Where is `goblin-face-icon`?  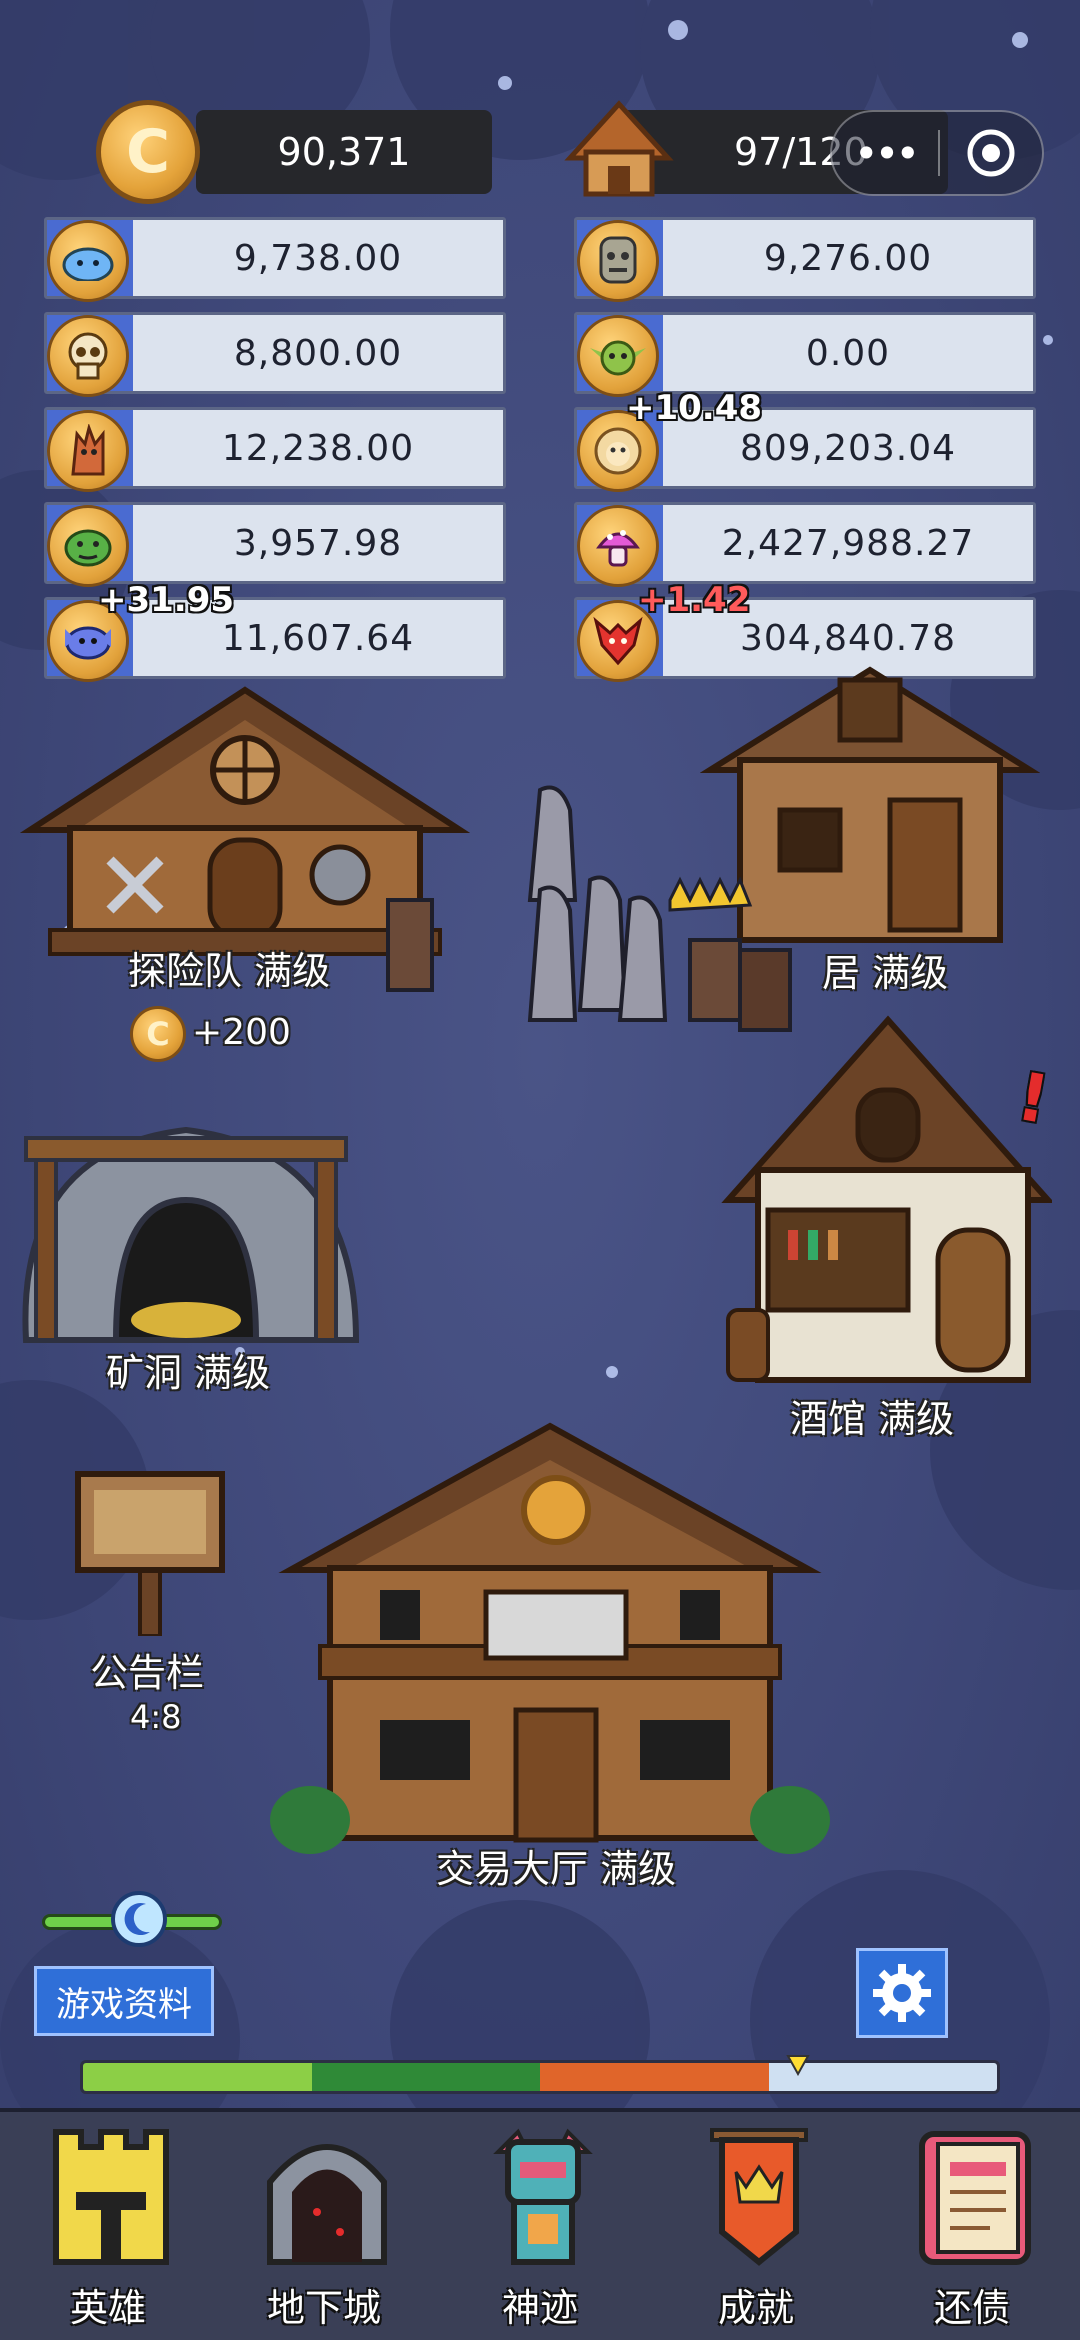
goblin-face-icon is located at coordinates (618, 356).